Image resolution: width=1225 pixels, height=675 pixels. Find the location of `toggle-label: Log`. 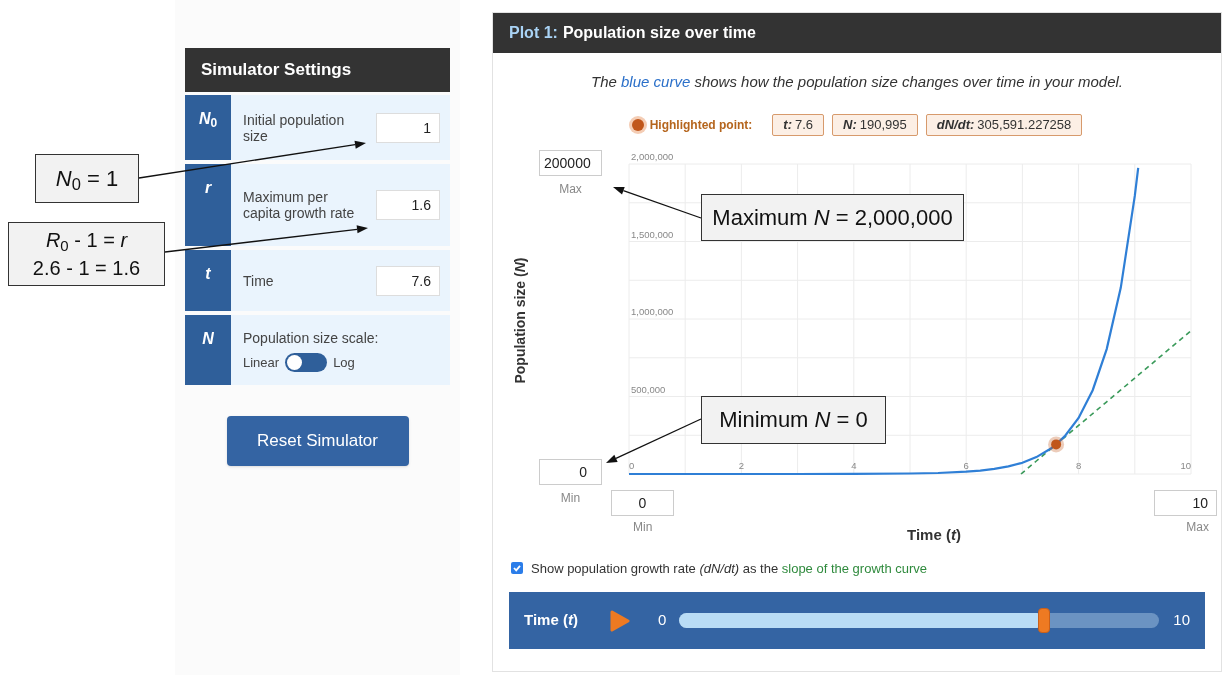

toggle-label: Log is located at coordinates (344, 362).